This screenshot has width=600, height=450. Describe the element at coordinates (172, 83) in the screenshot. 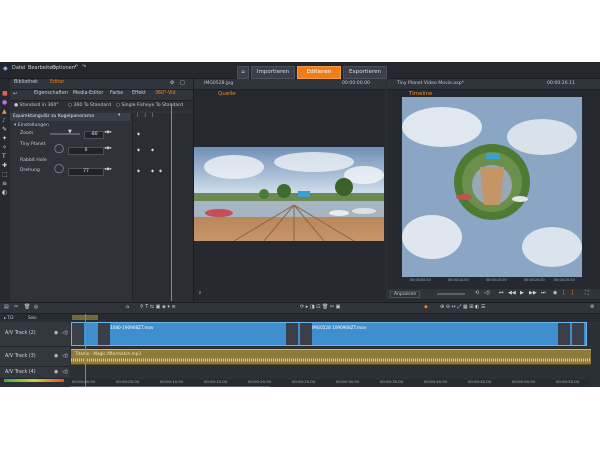

I see `settings-icon: ⚙` at that location.